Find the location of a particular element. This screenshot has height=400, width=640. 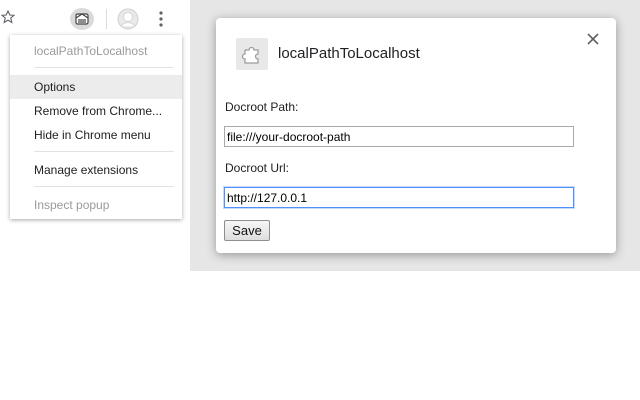

docroot-url-input is located at coordinates (399, 197).